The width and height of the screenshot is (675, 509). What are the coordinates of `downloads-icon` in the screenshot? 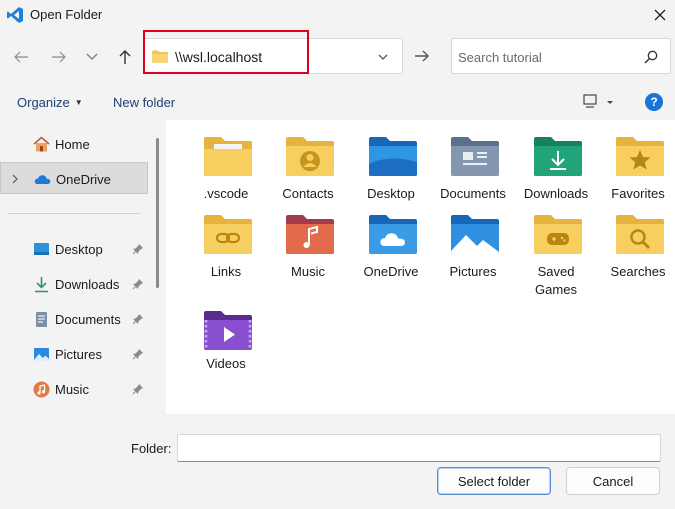 It's located at (41, 285).